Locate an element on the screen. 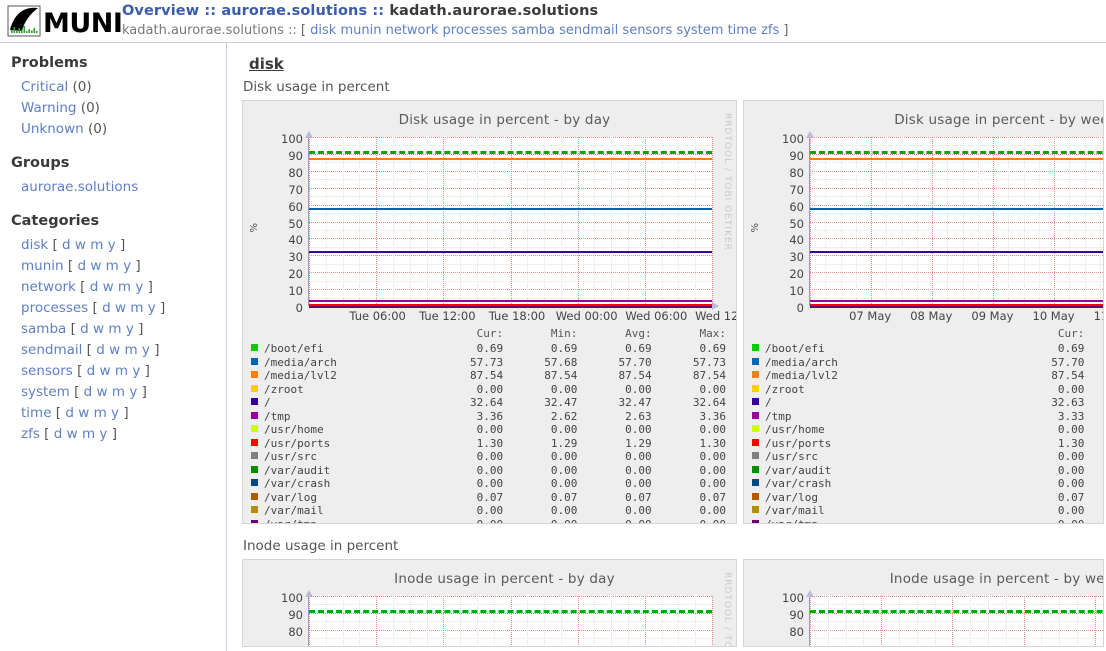 The height and width of the screenshot is (651, 1106). sidebar-item-system: system [ d w m y ] is located at coordinates (118, 392).